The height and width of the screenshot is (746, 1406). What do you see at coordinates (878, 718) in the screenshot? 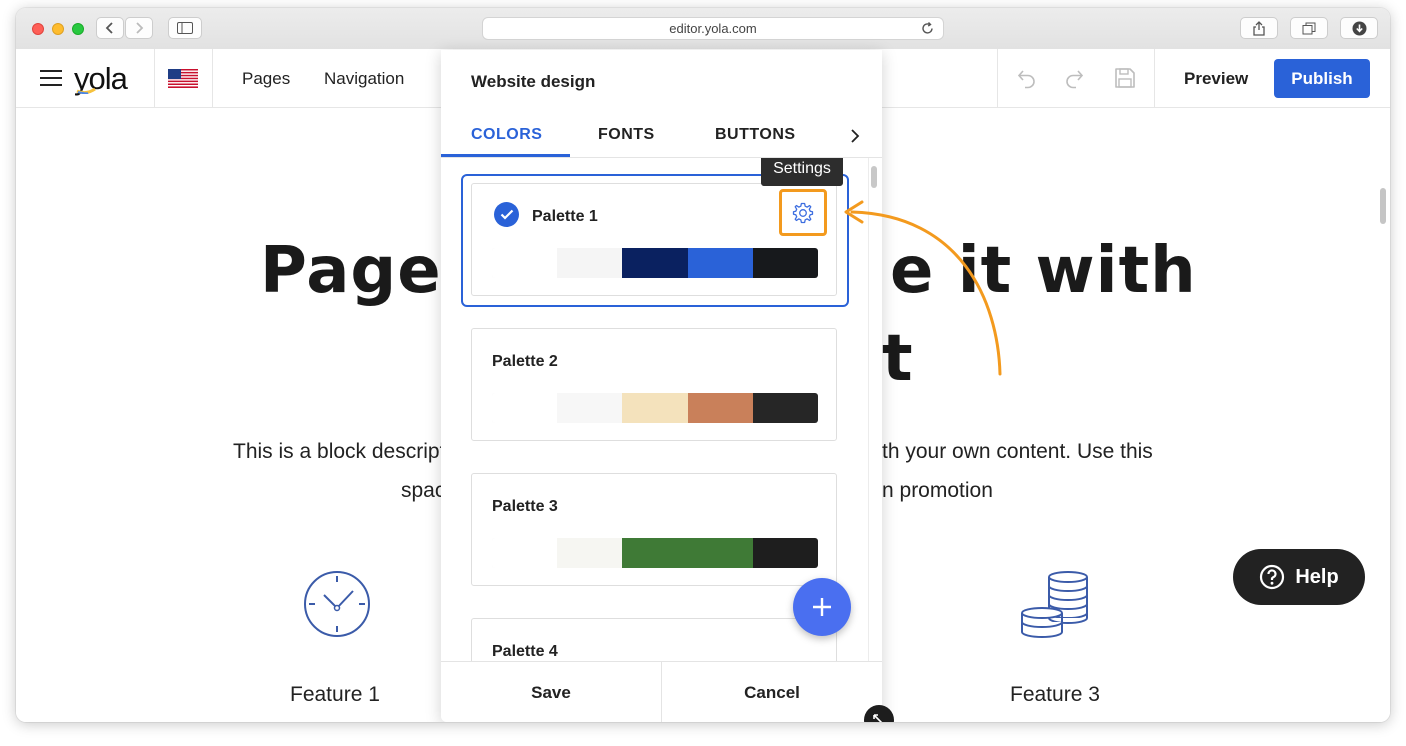
I see `resize-arrows-icon` at bounding box center [878, 718].